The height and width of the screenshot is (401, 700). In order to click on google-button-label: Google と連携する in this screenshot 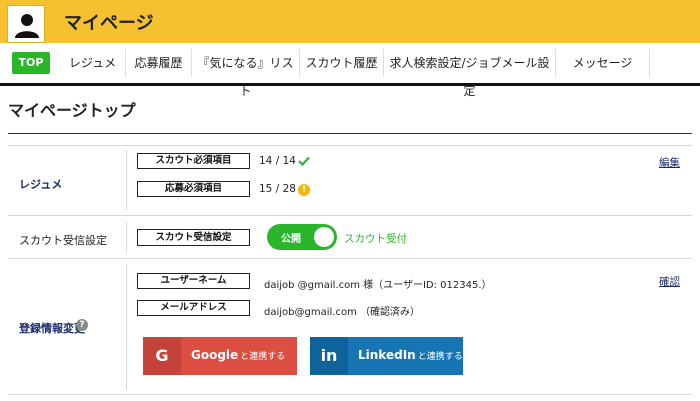, I will do `click(238, 355)`.